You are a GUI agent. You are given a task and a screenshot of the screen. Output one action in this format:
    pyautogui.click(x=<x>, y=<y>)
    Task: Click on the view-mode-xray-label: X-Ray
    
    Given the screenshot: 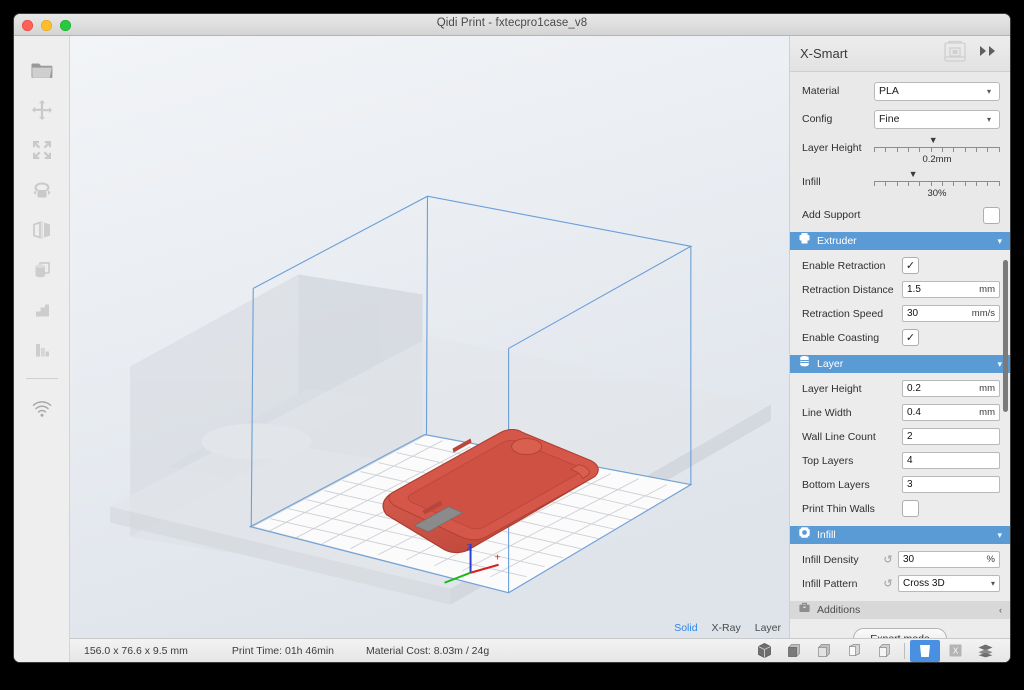 What is the action you would take?
    pyautogui.click(x=726, y=628)
    